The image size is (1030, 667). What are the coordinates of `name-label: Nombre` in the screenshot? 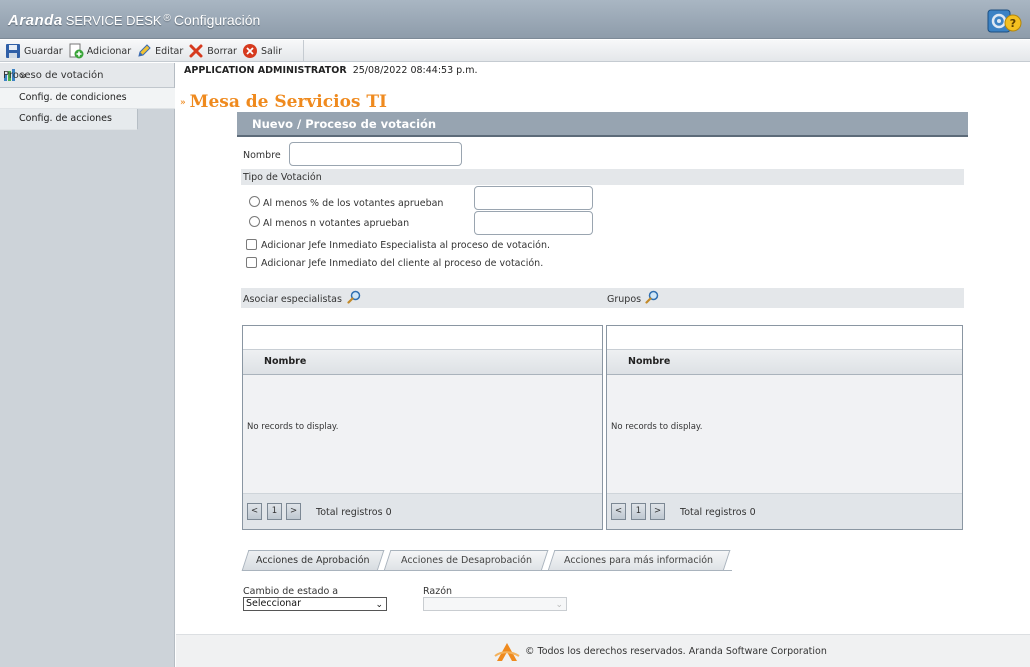 It's located at (262, 155).